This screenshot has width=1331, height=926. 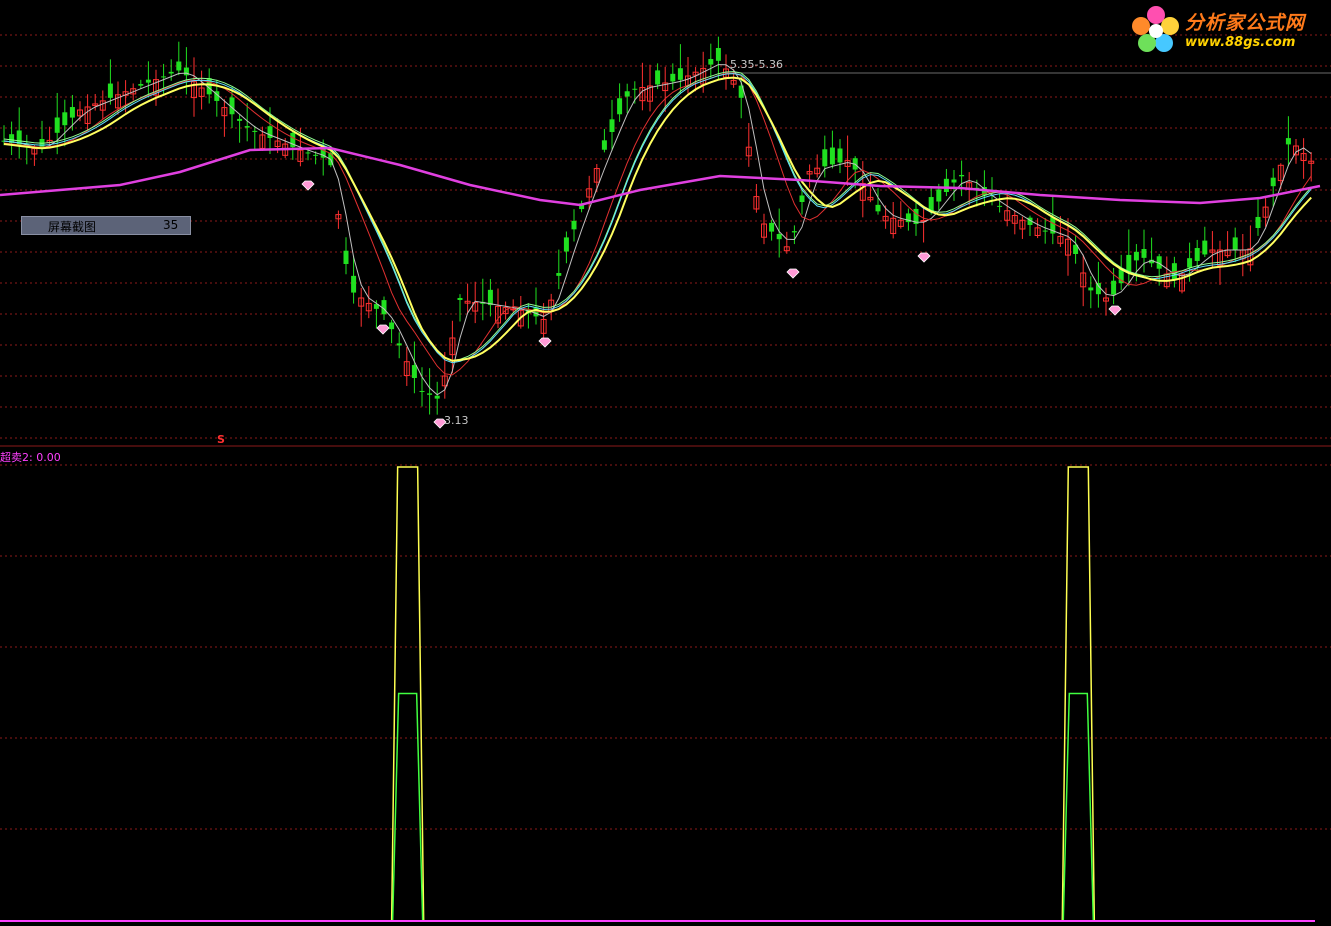 I want to click on screenshot-tooltip: 屏幕截图 35, so click(x=106, y=225).